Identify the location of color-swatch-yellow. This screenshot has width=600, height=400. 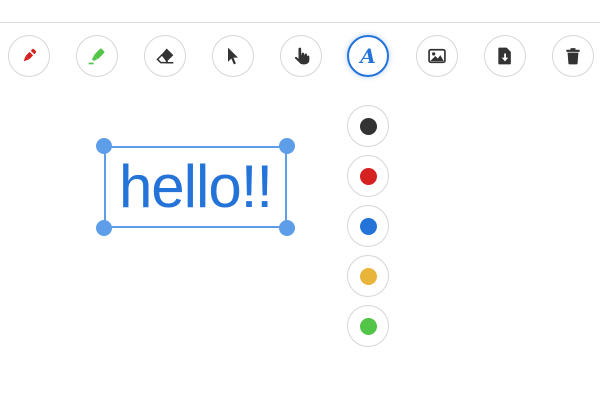
(368, 276).